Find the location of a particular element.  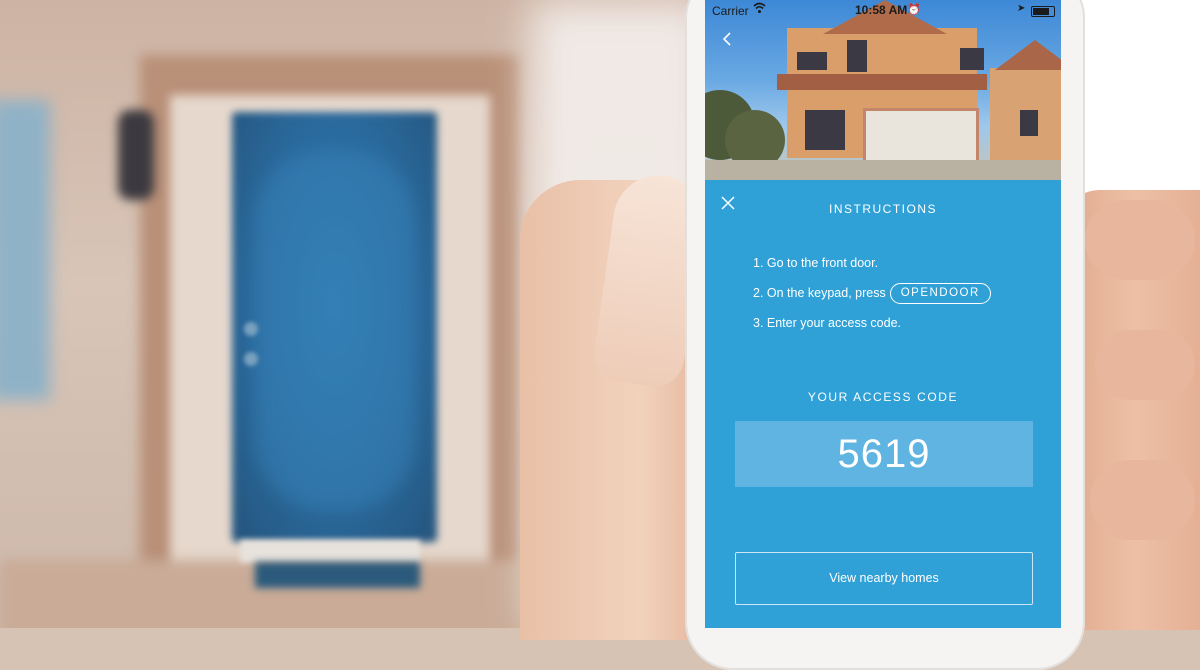

wifi-icon is located at coordinates (759, 9).